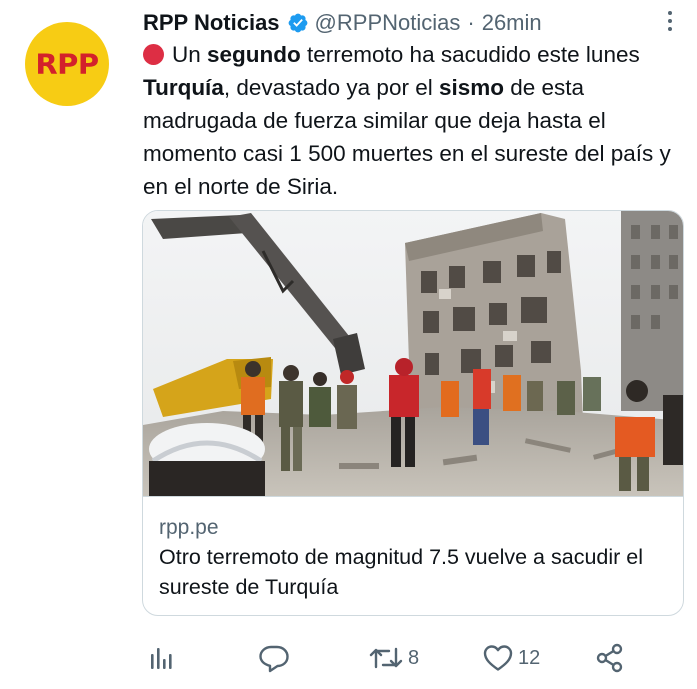 Image resolution: width=697 pixels, height=689 pixels. What do you see at coordinates (529, 657) in the screenshot?
I see `like-count: 12` at bounding box center [529, 657].